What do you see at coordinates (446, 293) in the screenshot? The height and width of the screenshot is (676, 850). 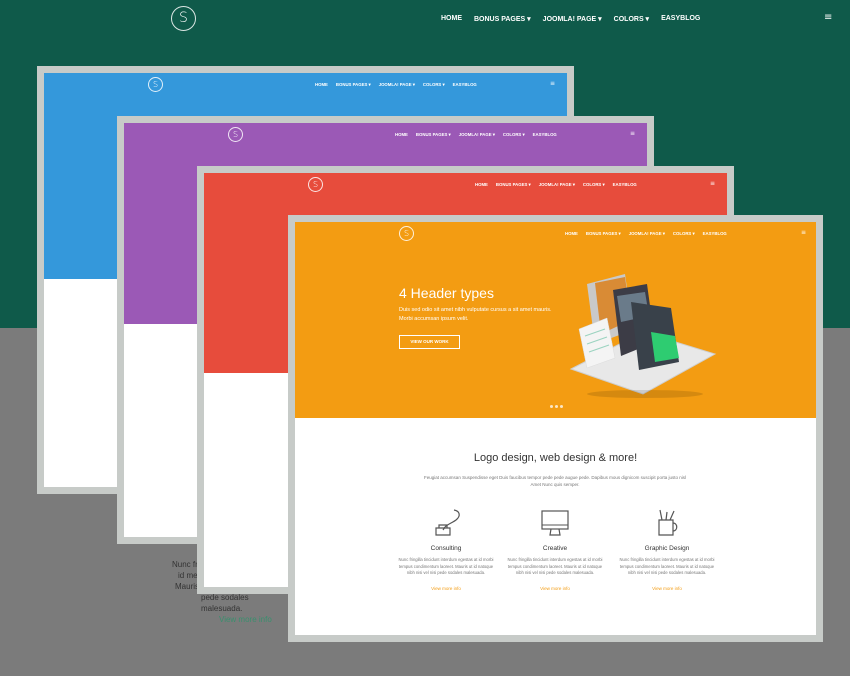 I see `hero-title: 4 Header types` at bounding box center [446, 293].